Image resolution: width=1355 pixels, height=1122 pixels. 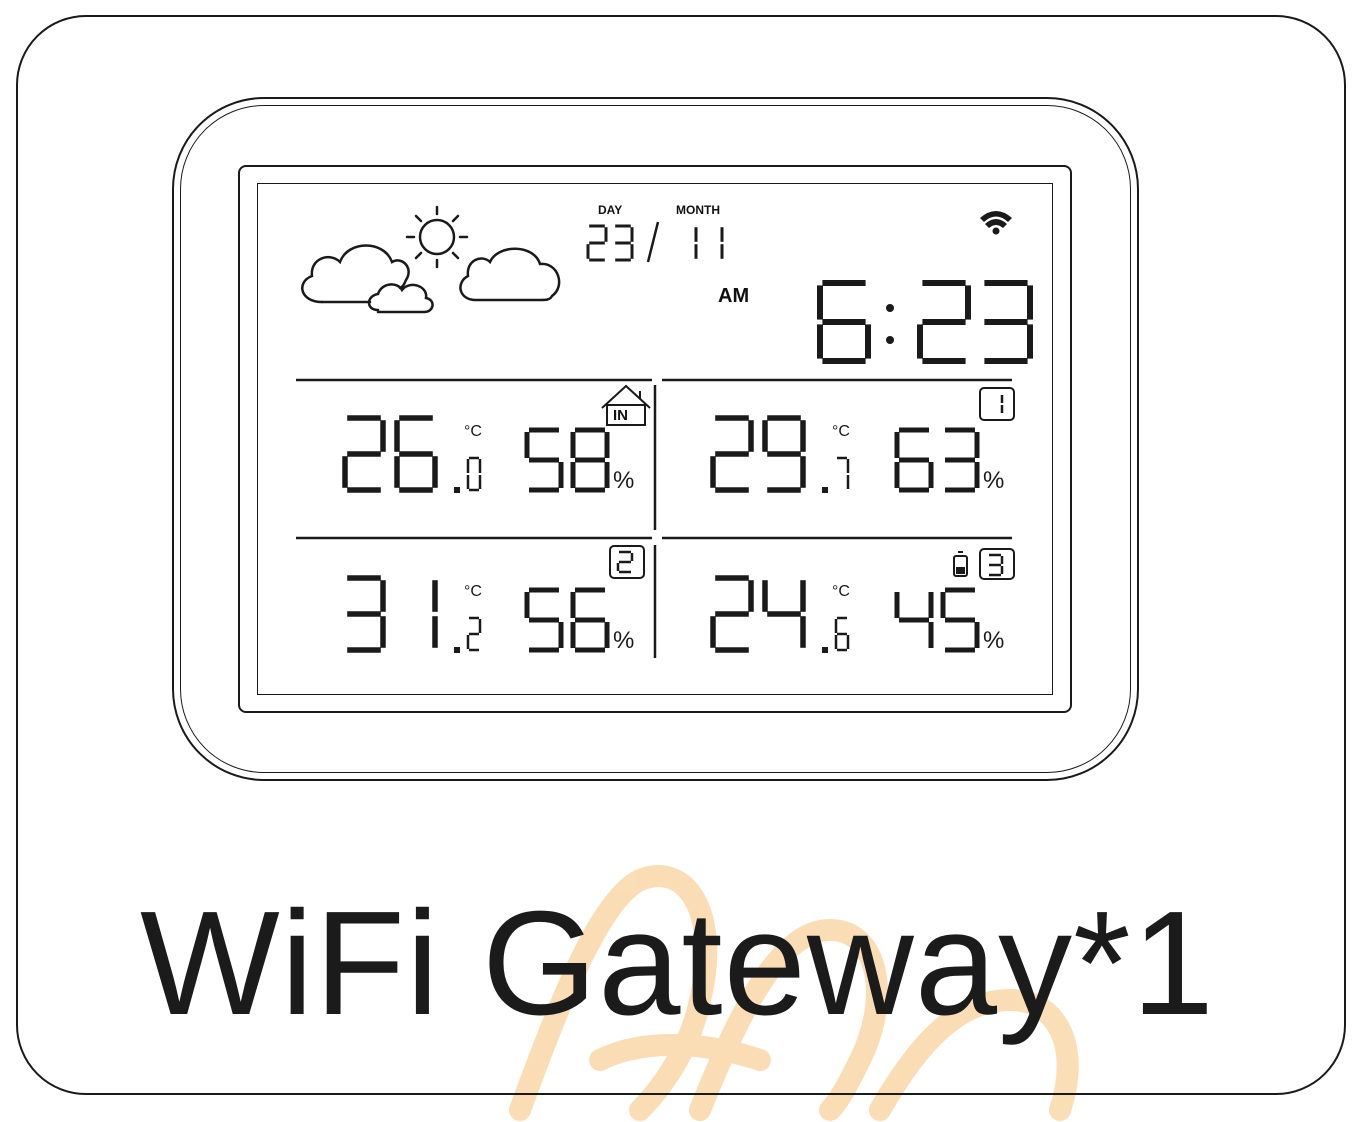 I want to click on date-slash, so click(x=653, y=242).